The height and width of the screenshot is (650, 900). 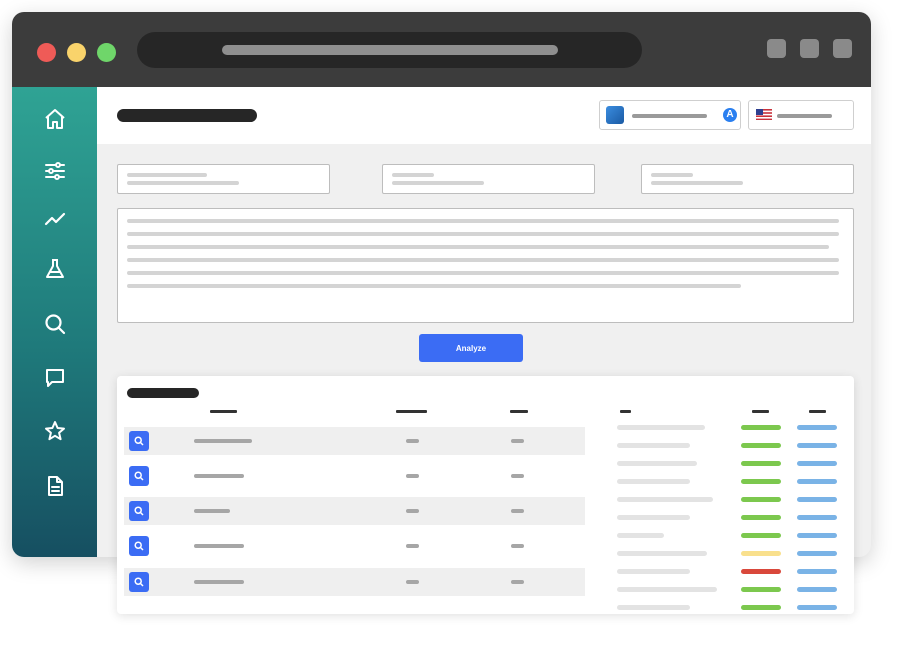 What do you see at coordinates (223, 411) in the screenshot?
I see `column-header-name` at bounding box center [223, 411].